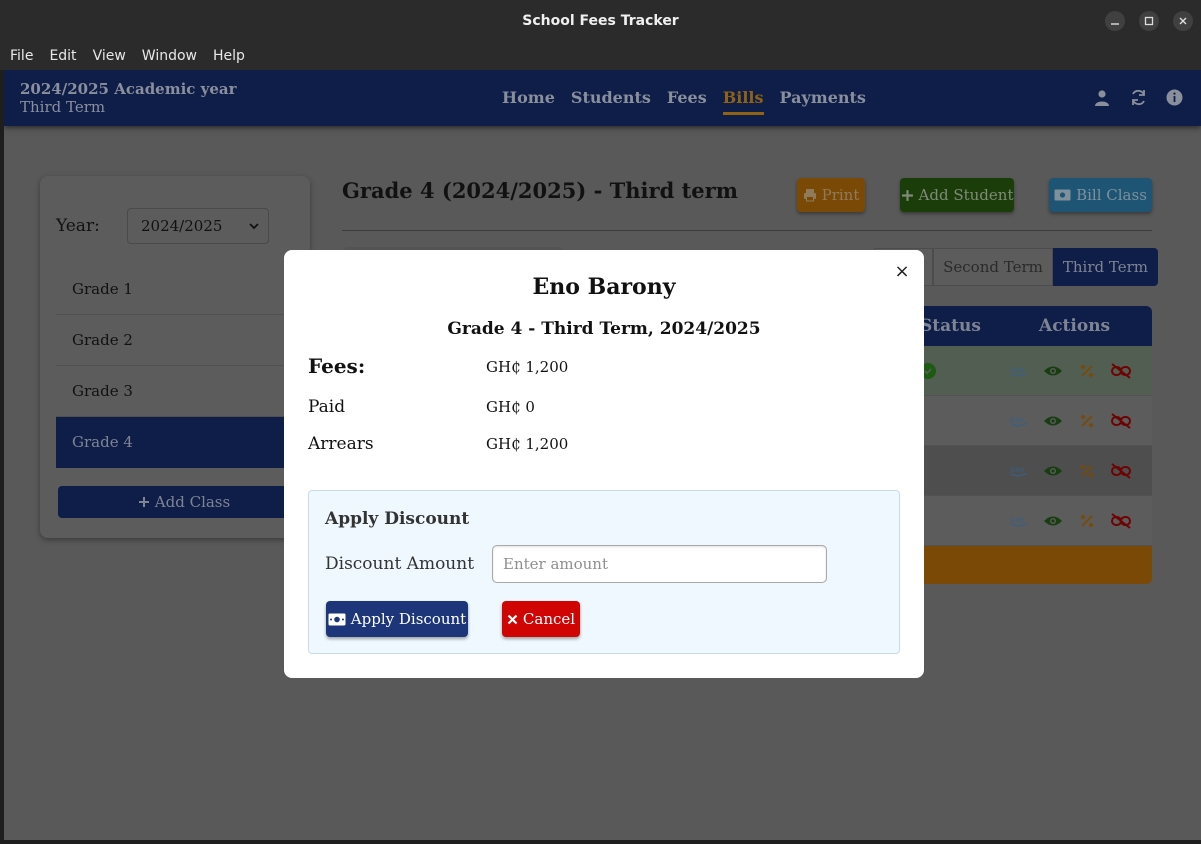  I want to click on apply-discount-label: Apply Discount, so click(408, 619).